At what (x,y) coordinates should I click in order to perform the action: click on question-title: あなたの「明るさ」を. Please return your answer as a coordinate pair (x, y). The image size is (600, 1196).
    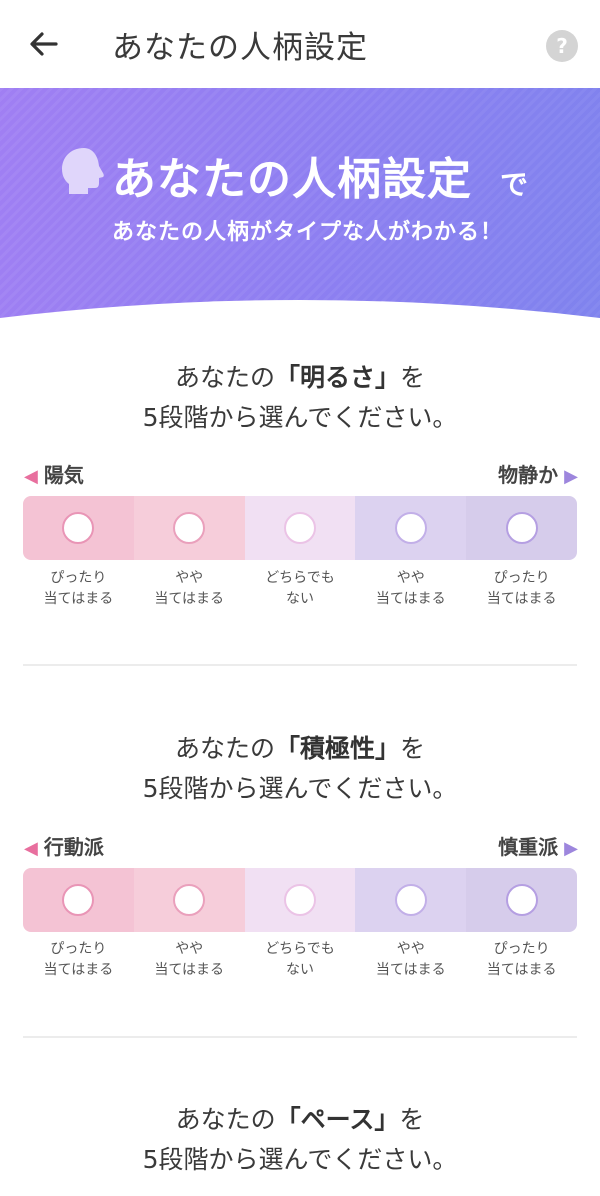
    Looking at the image, I should click on (300, 377).